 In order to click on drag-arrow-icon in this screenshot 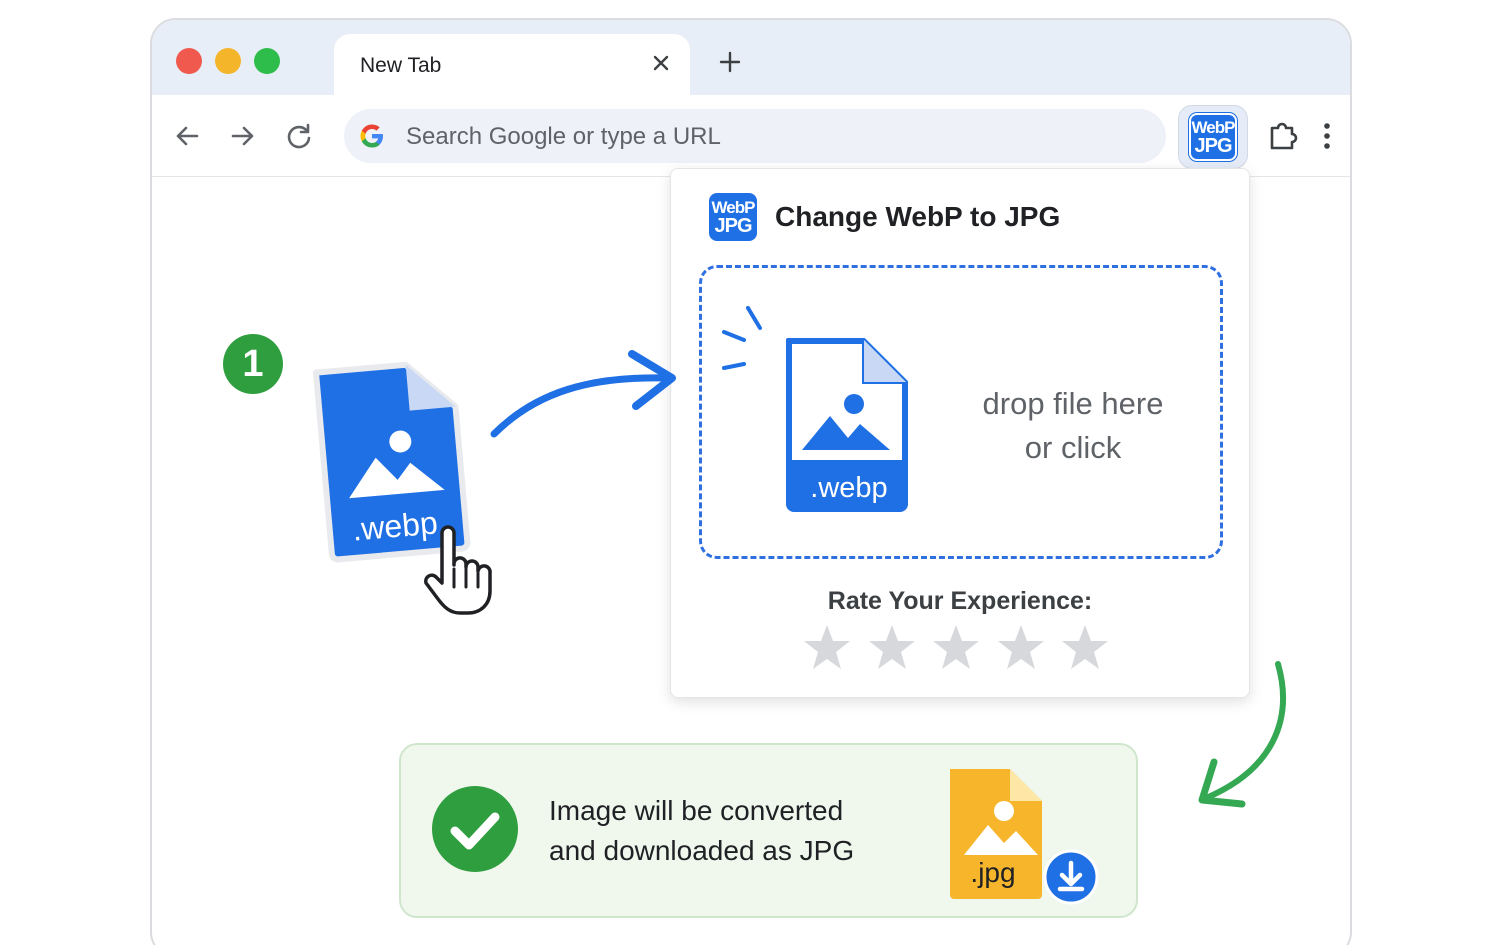, I will do `click(583, 394)`.